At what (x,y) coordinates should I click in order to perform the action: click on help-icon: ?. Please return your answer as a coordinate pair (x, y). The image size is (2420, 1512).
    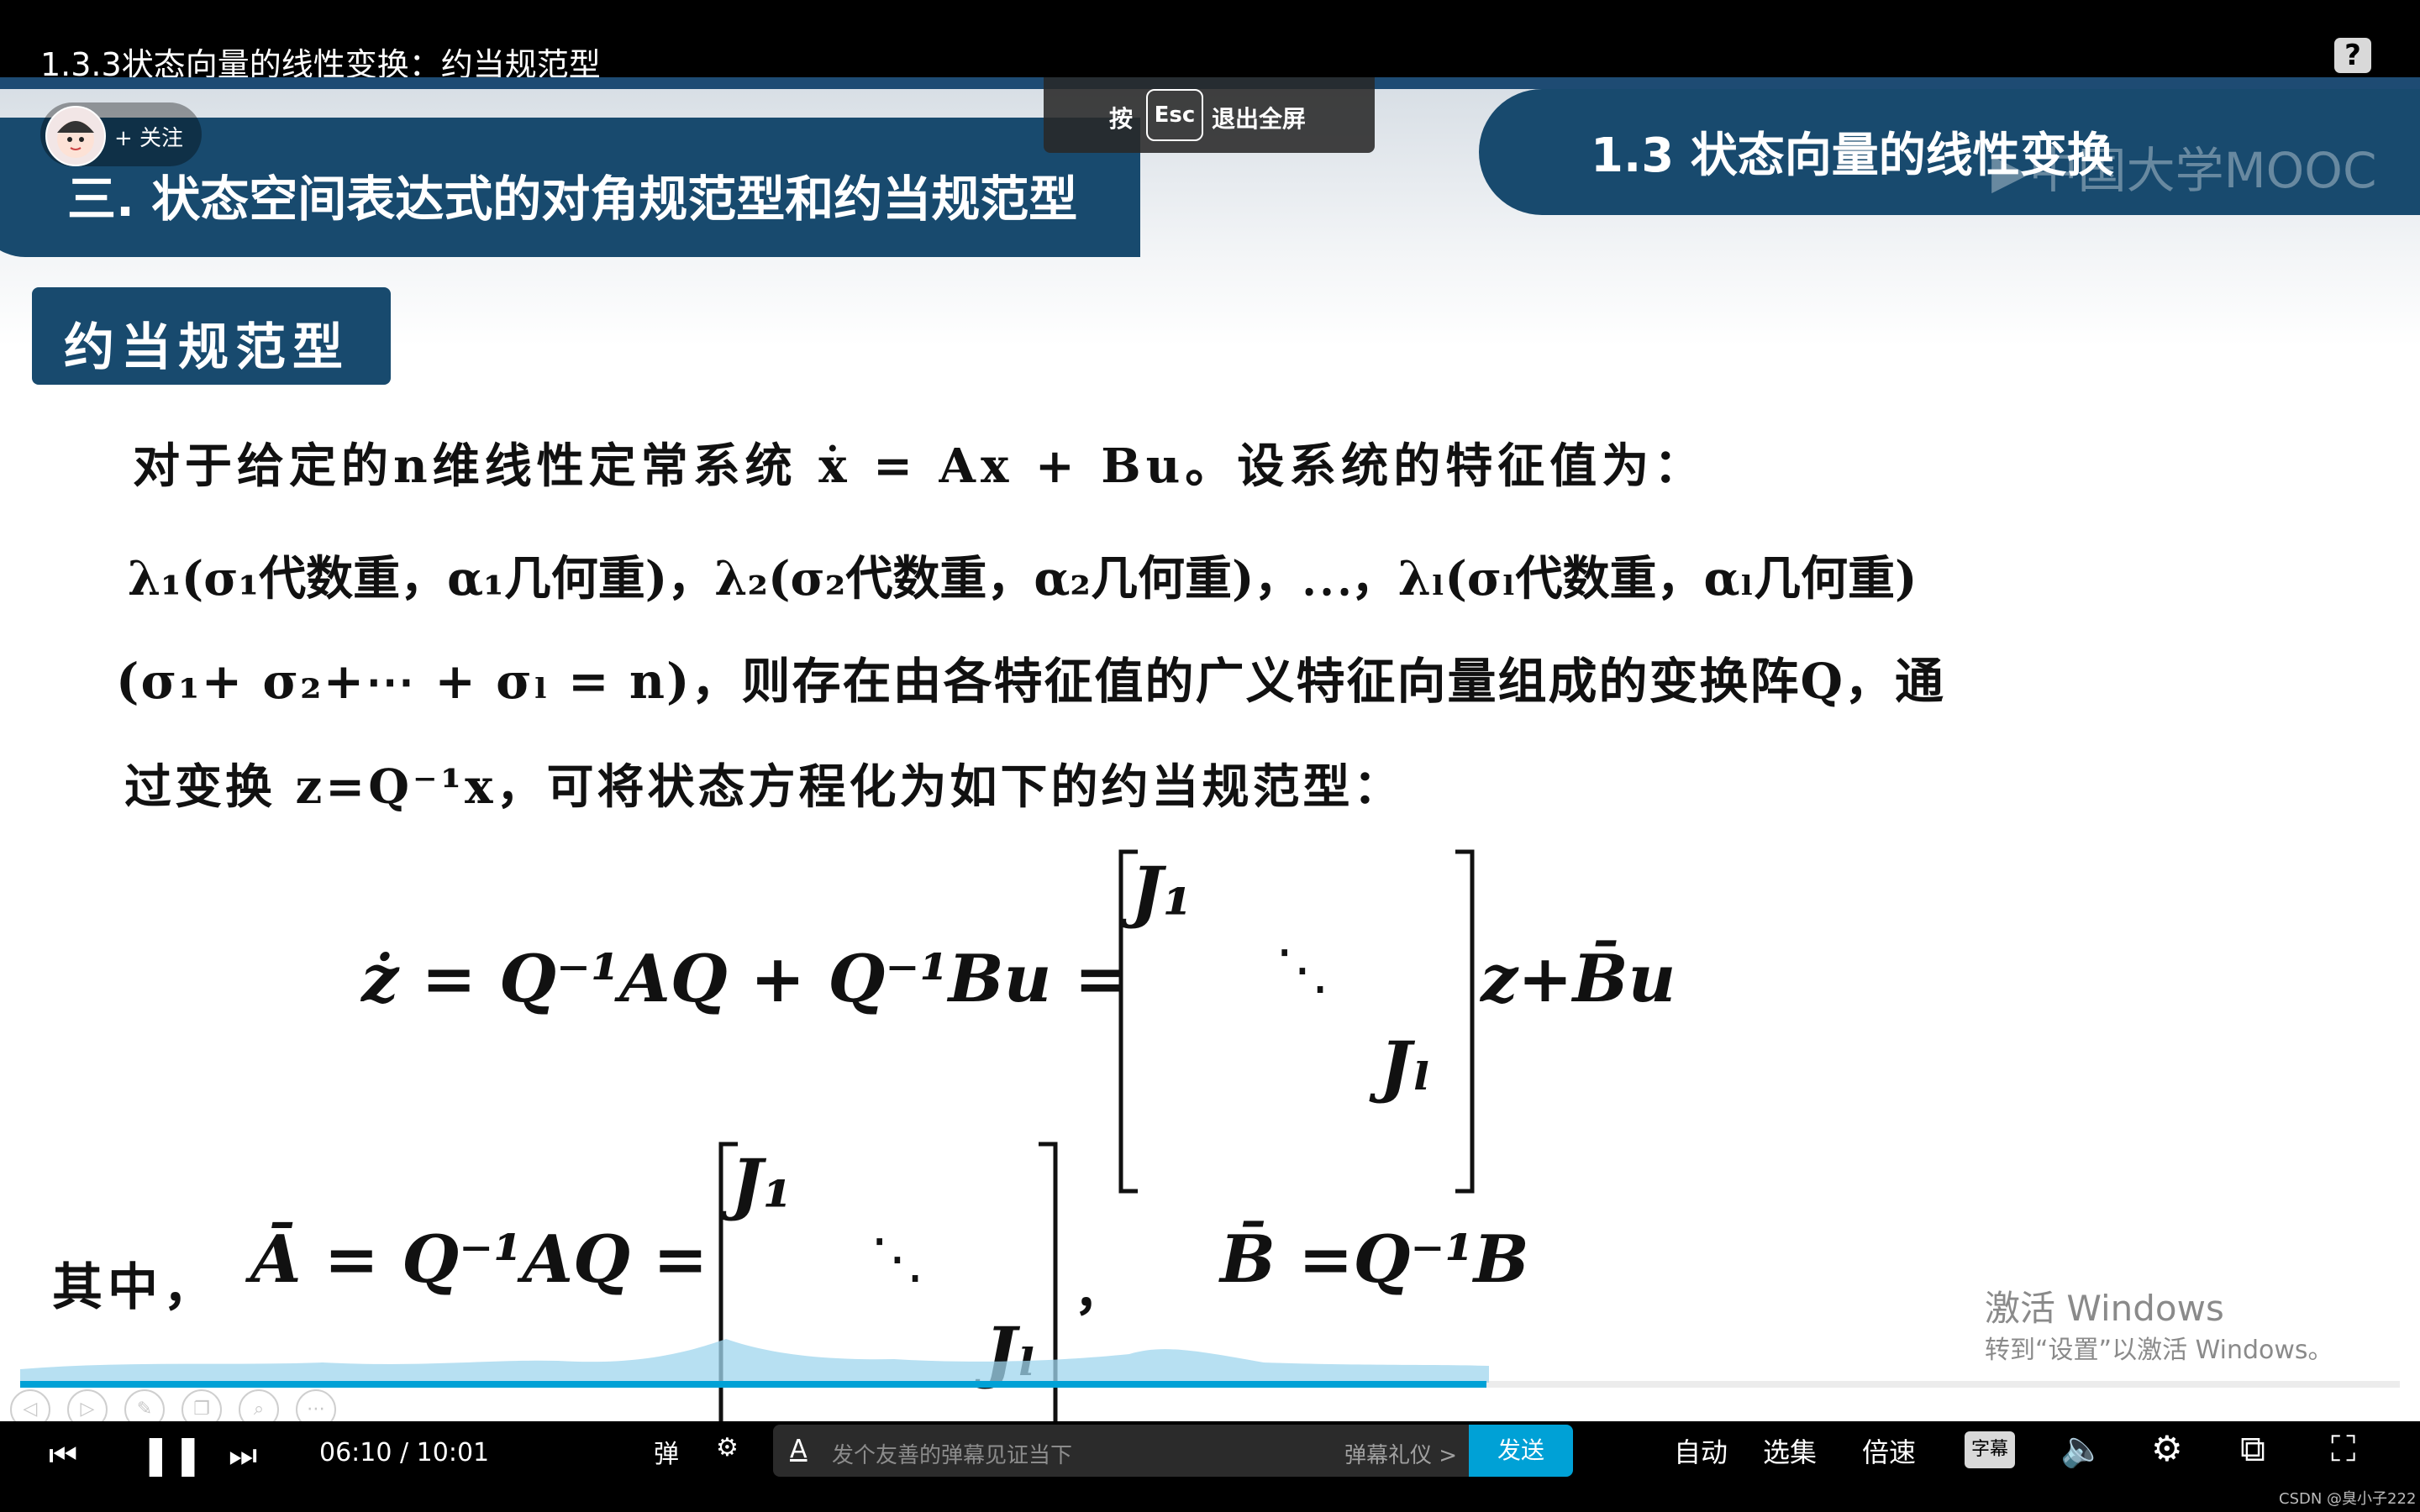
    Looking at the image, I should click on (2352, 55).